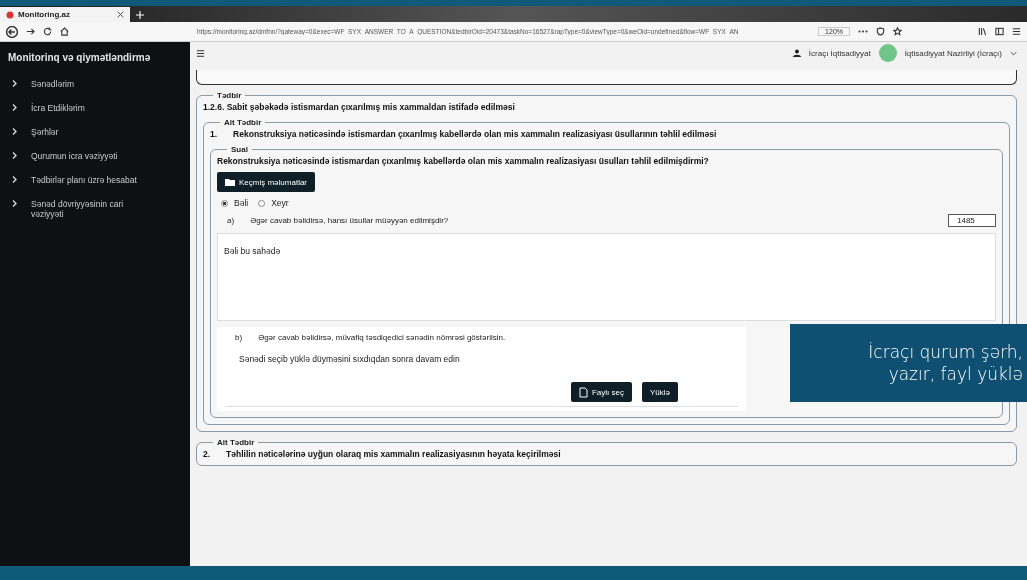 This screenshot has height=580, width=1027. Describe the element at coordinates (239, 337) in the screenshot. I see `item-marker: b)` at that location.